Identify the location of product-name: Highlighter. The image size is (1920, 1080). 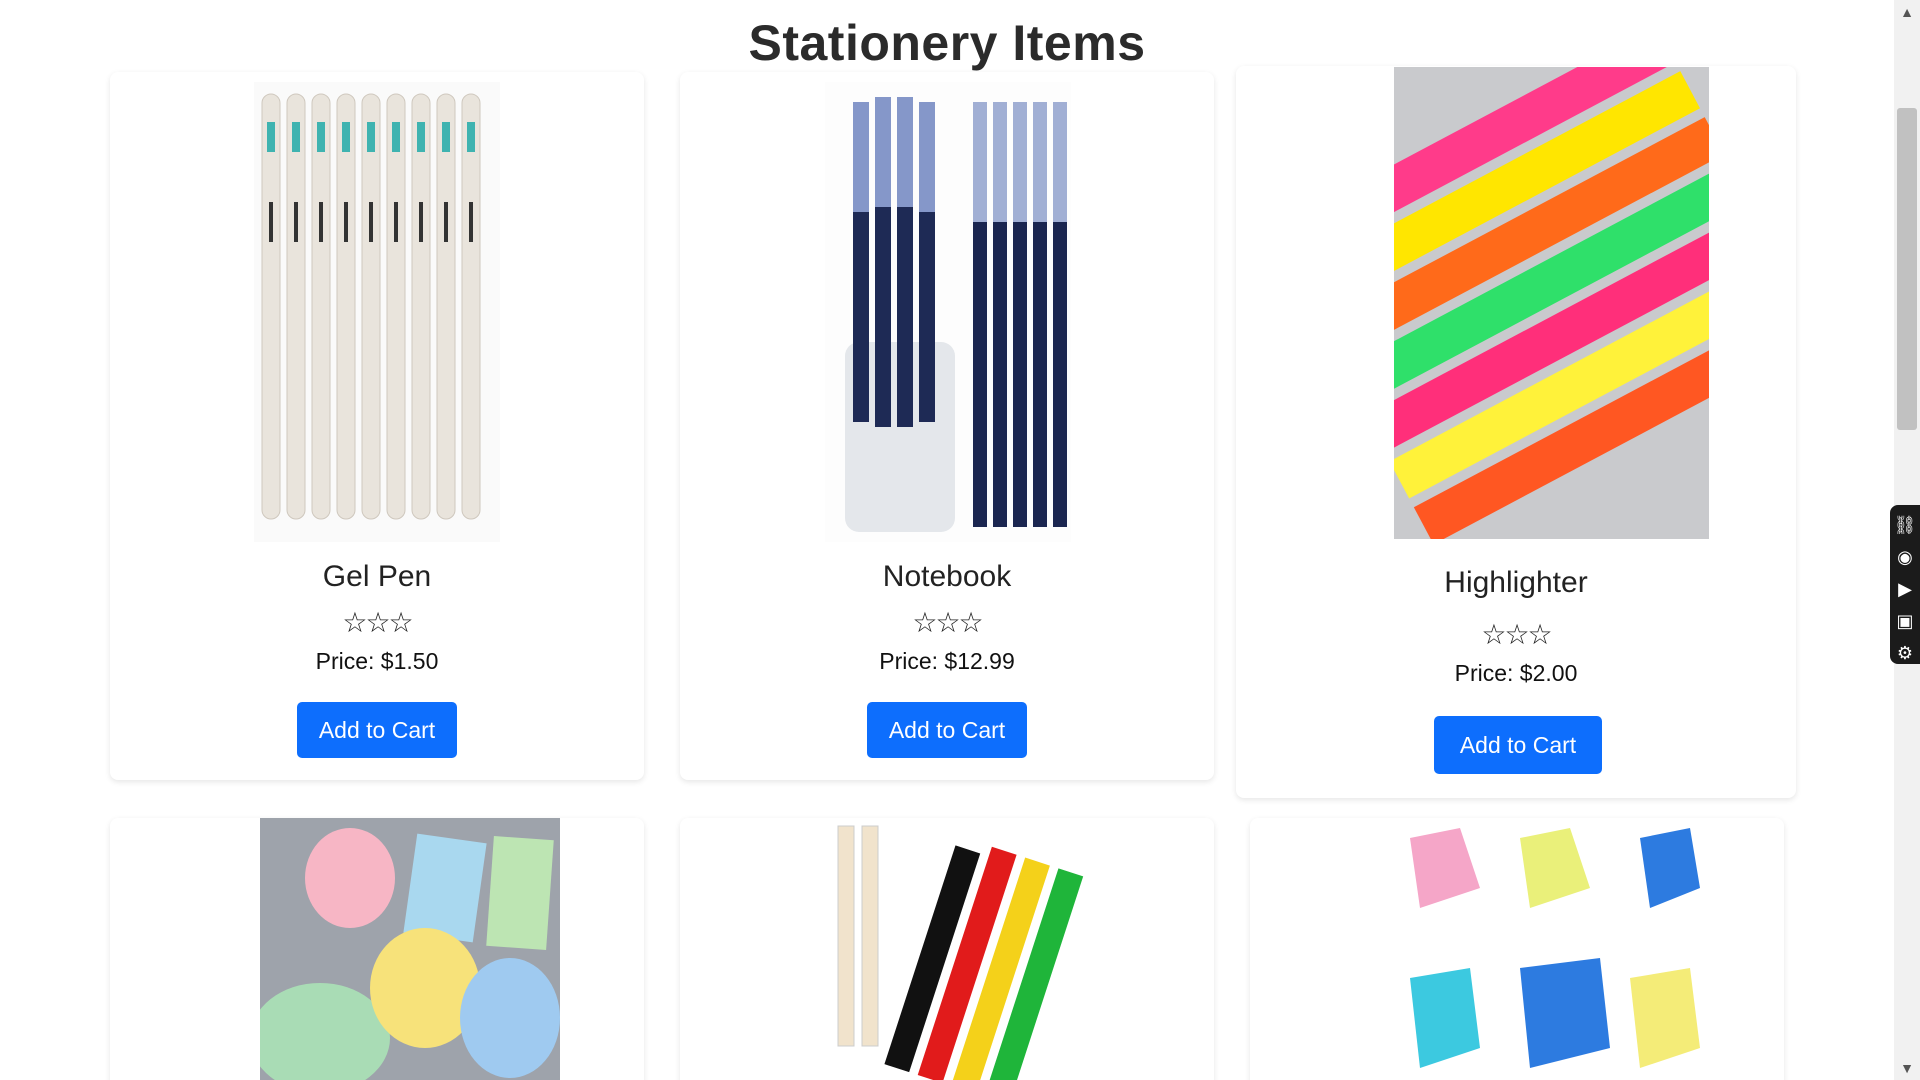
(1516, 582).